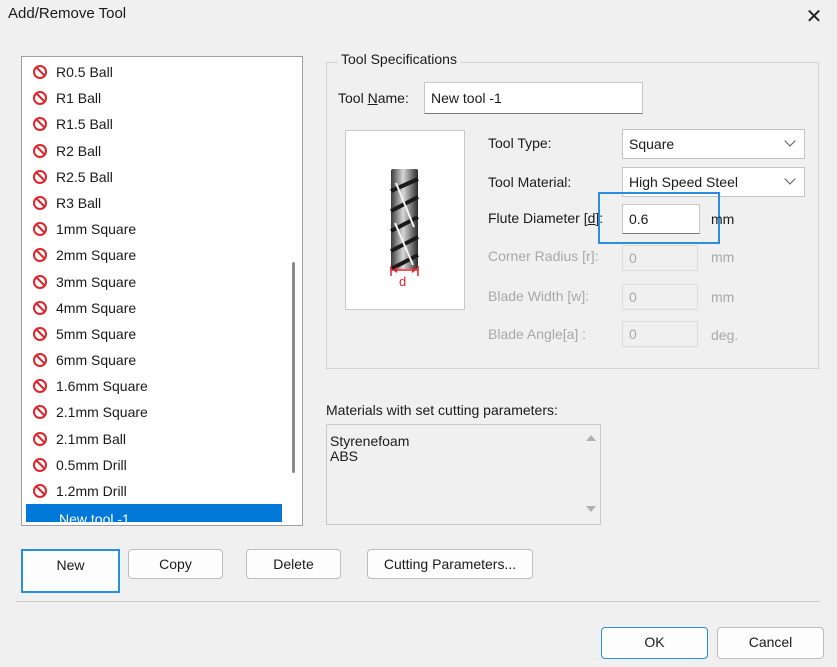 The image size is (837, 667). What do you see at coordinates (660, 258) in the screenshot?
I see `corner-radius-input: 0` at bounding box center [660, 258].